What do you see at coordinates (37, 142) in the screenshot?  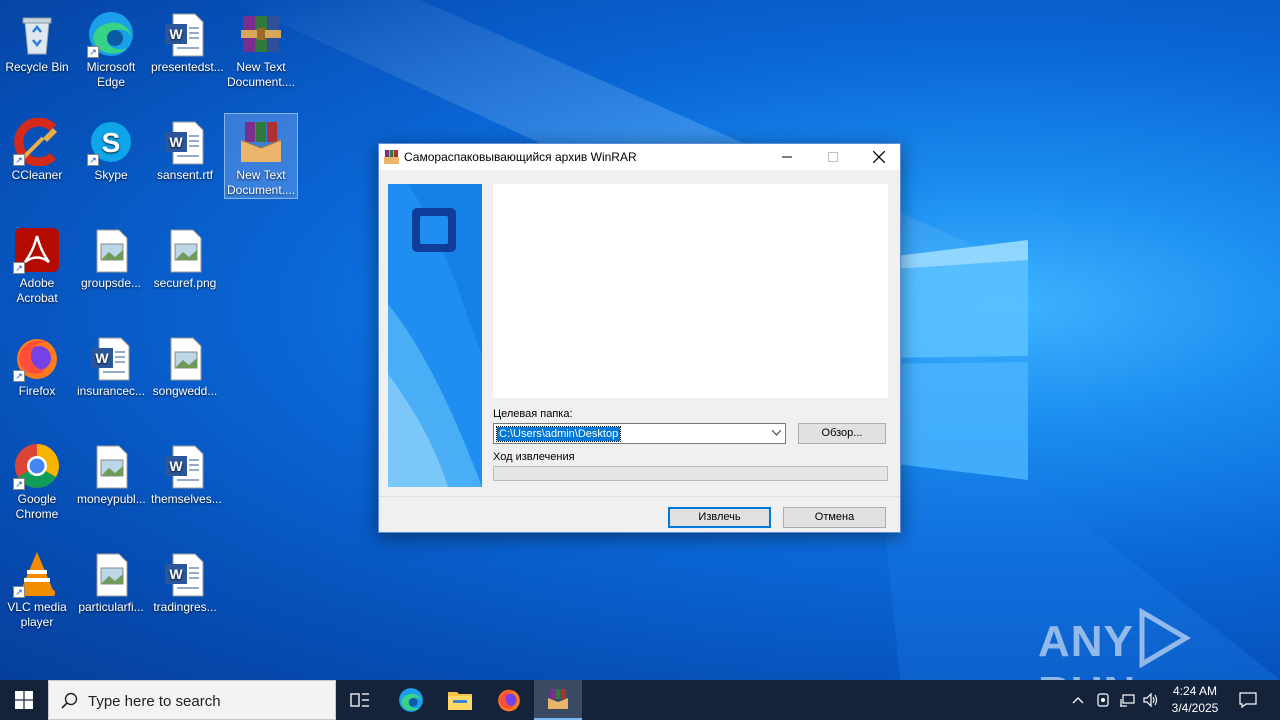 I see `ccleaner-icon: ↗` at bounding box center [37, 142].